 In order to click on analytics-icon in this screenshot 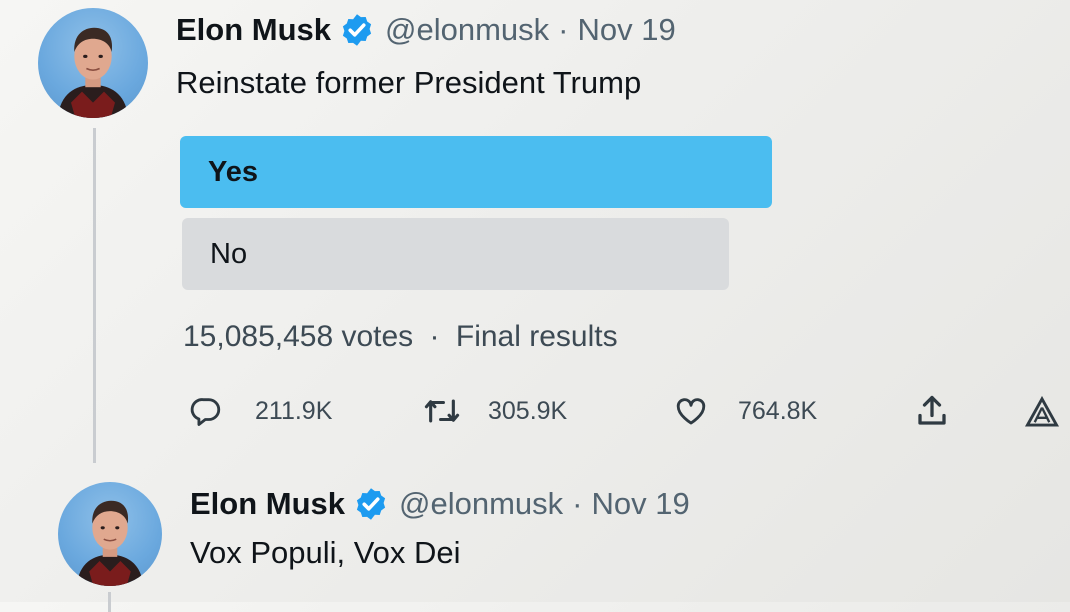, I will do `click(1042, 411)`.